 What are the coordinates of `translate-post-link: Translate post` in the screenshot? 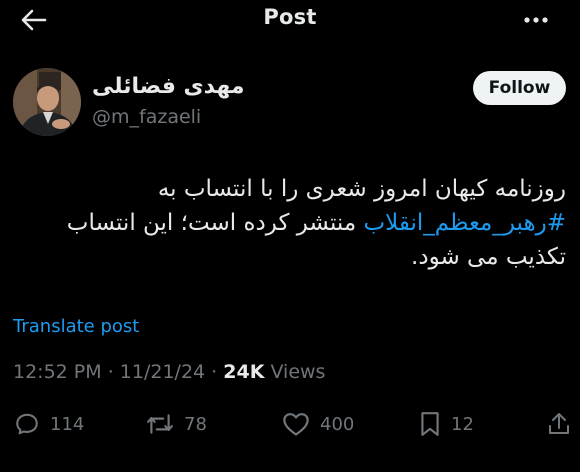 It's located at (76, 326).